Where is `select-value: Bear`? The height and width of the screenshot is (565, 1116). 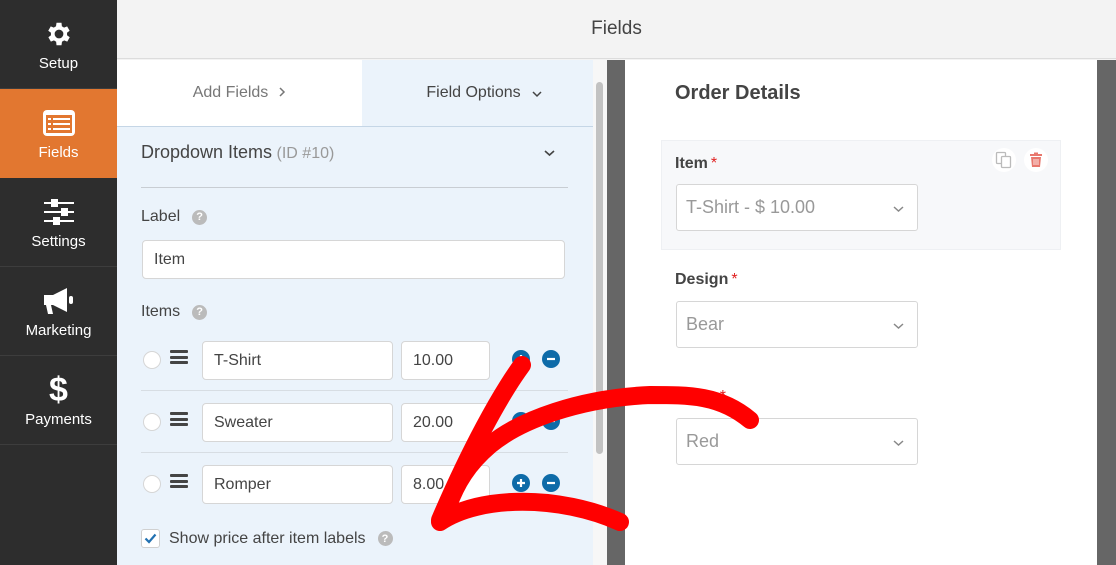 select-value: Bear is located at coordinates (705, 324).